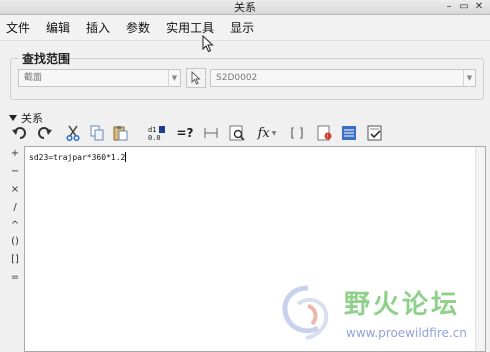 The image size is (490, 352). Describe the element at coordinates (121, 133) in the screenshot. I see `paste-icon` at that location.